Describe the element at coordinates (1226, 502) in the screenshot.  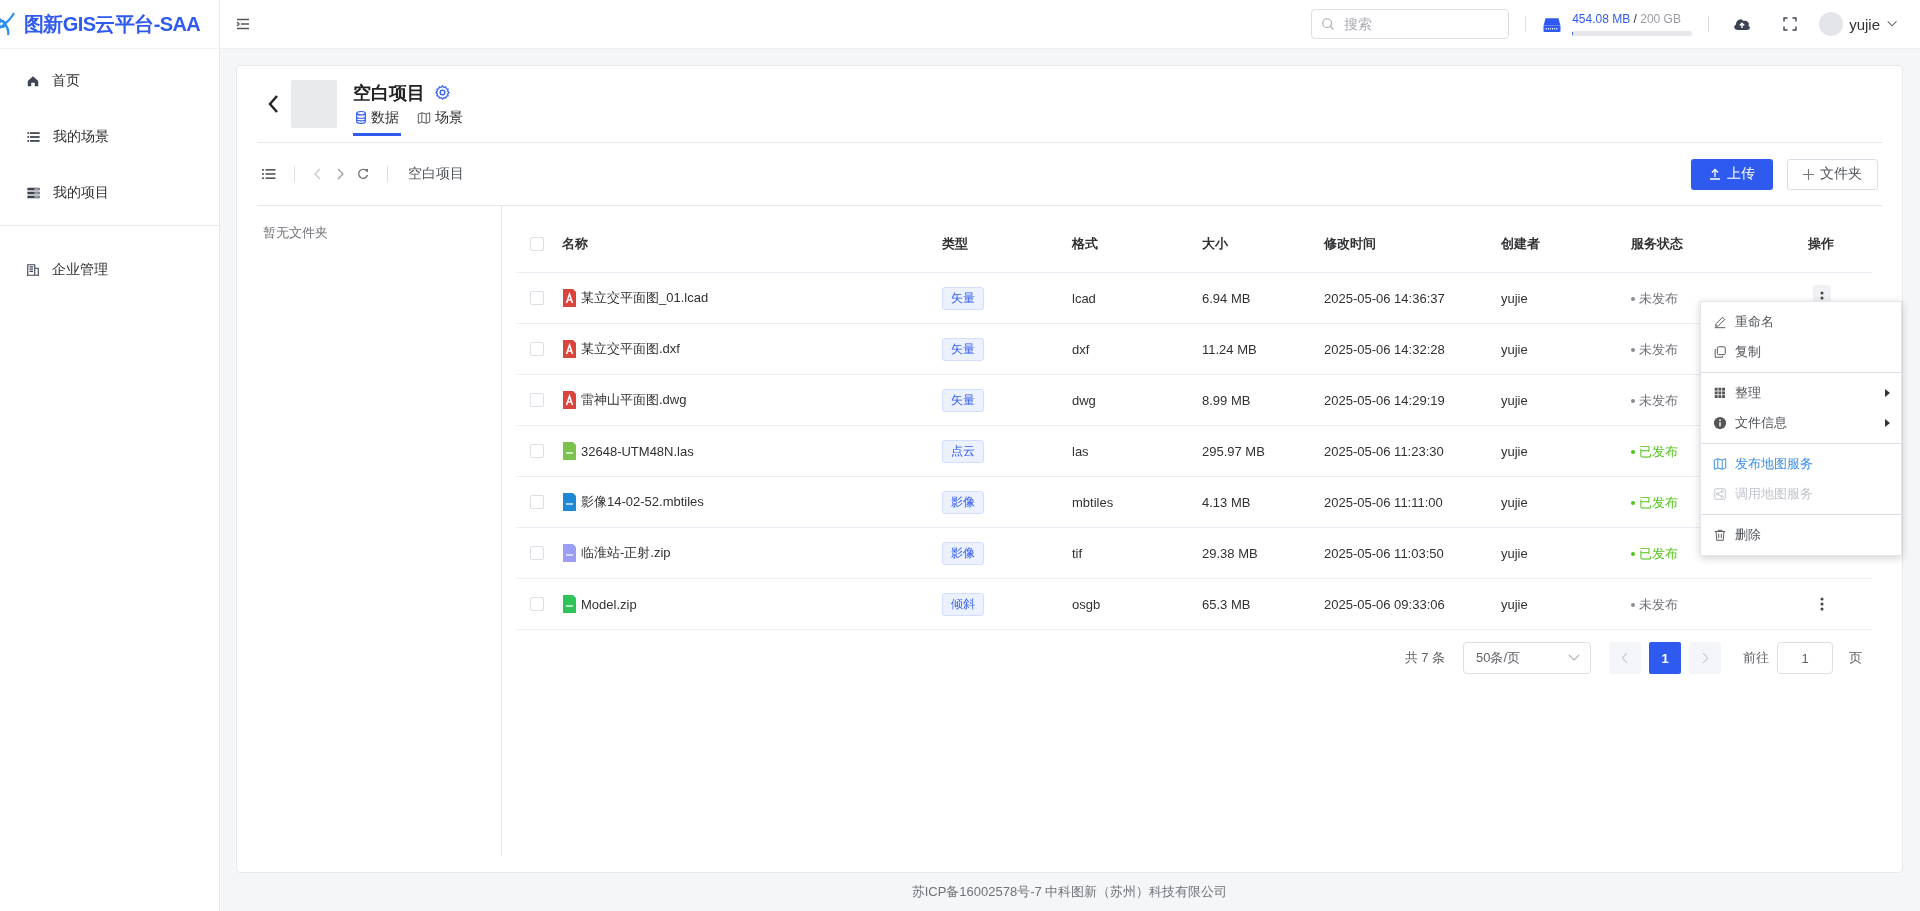
I see `size-cell: 4.13 MB` at that location.